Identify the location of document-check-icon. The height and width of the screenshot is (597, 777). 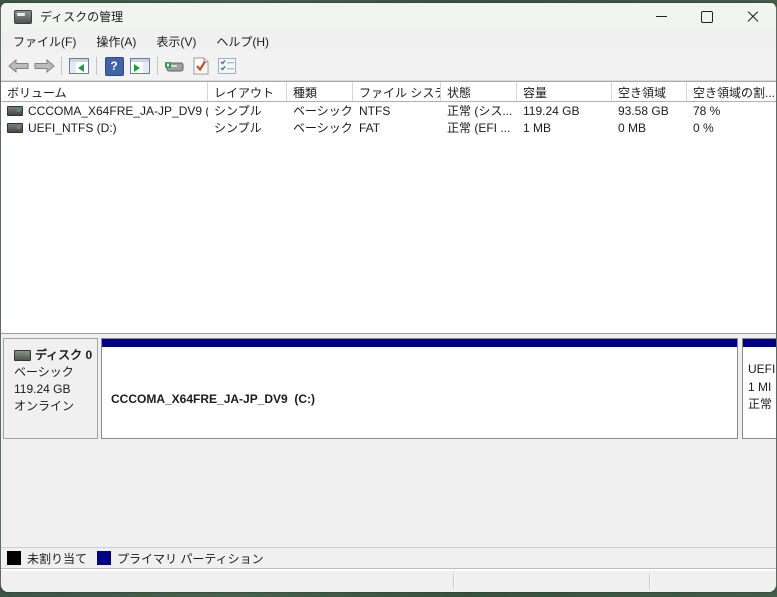
(201, 66).